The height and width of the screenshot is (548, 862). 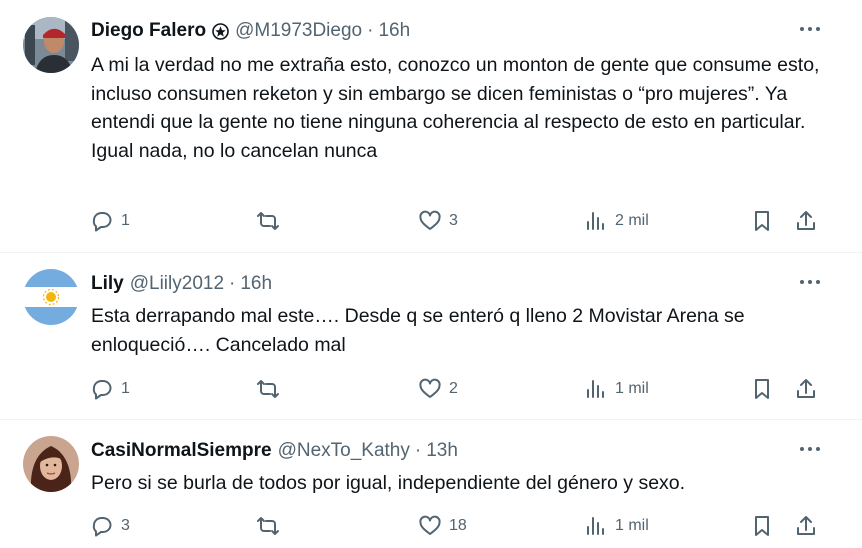 I want to click on tweet-header: CasiNormalSiempre @NexTo_Kathy · 13h, so click(x=274, y=451).